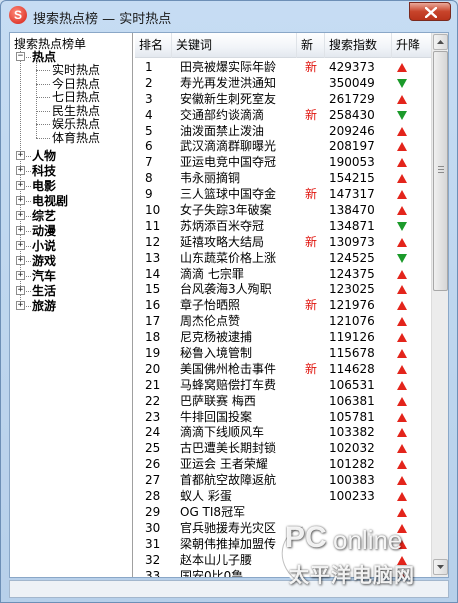 The height and width of the screenshot is (603, 458). I want to click on table-row: 10 女子失踪3年破案 138470, so click(283, 210).